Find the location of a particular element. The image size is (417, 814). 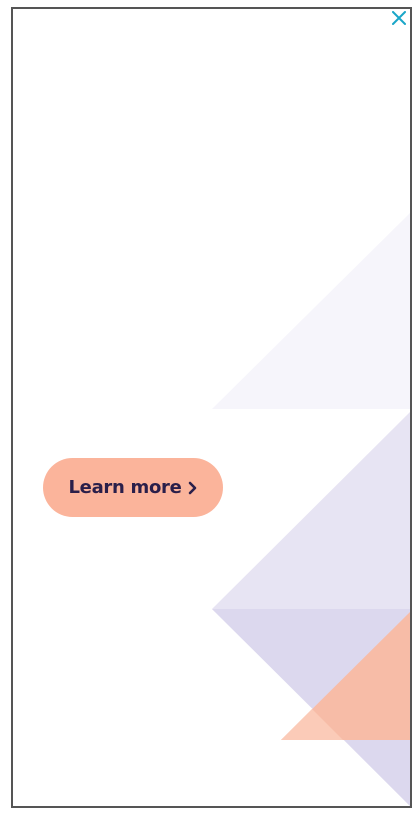

close-button is located at coordinates (399, 18).